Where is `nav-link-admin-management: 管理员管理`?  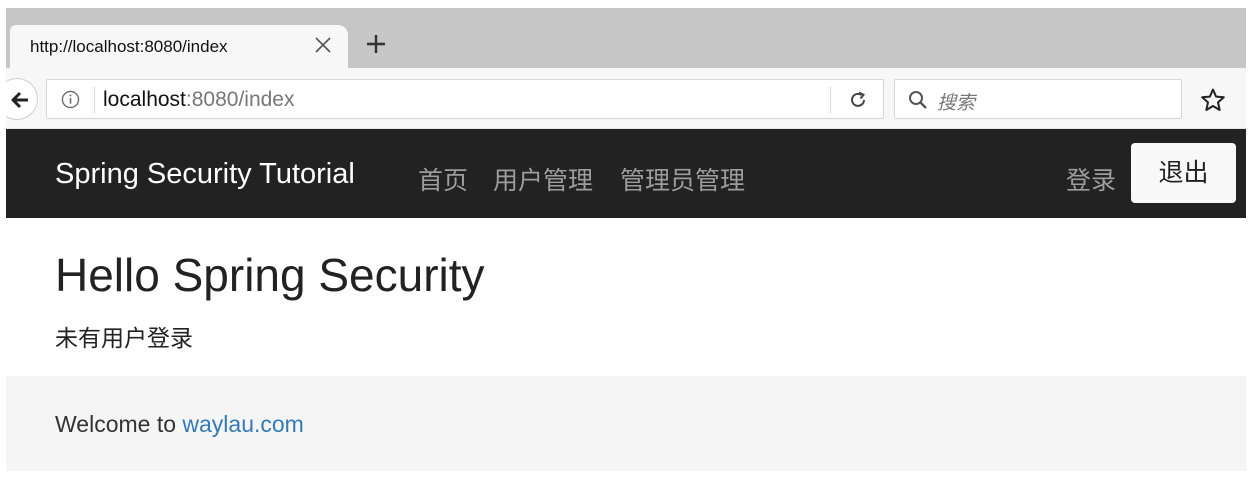 nav-link-admin-management: 管理员管理 is located at coordinates (682, 179).